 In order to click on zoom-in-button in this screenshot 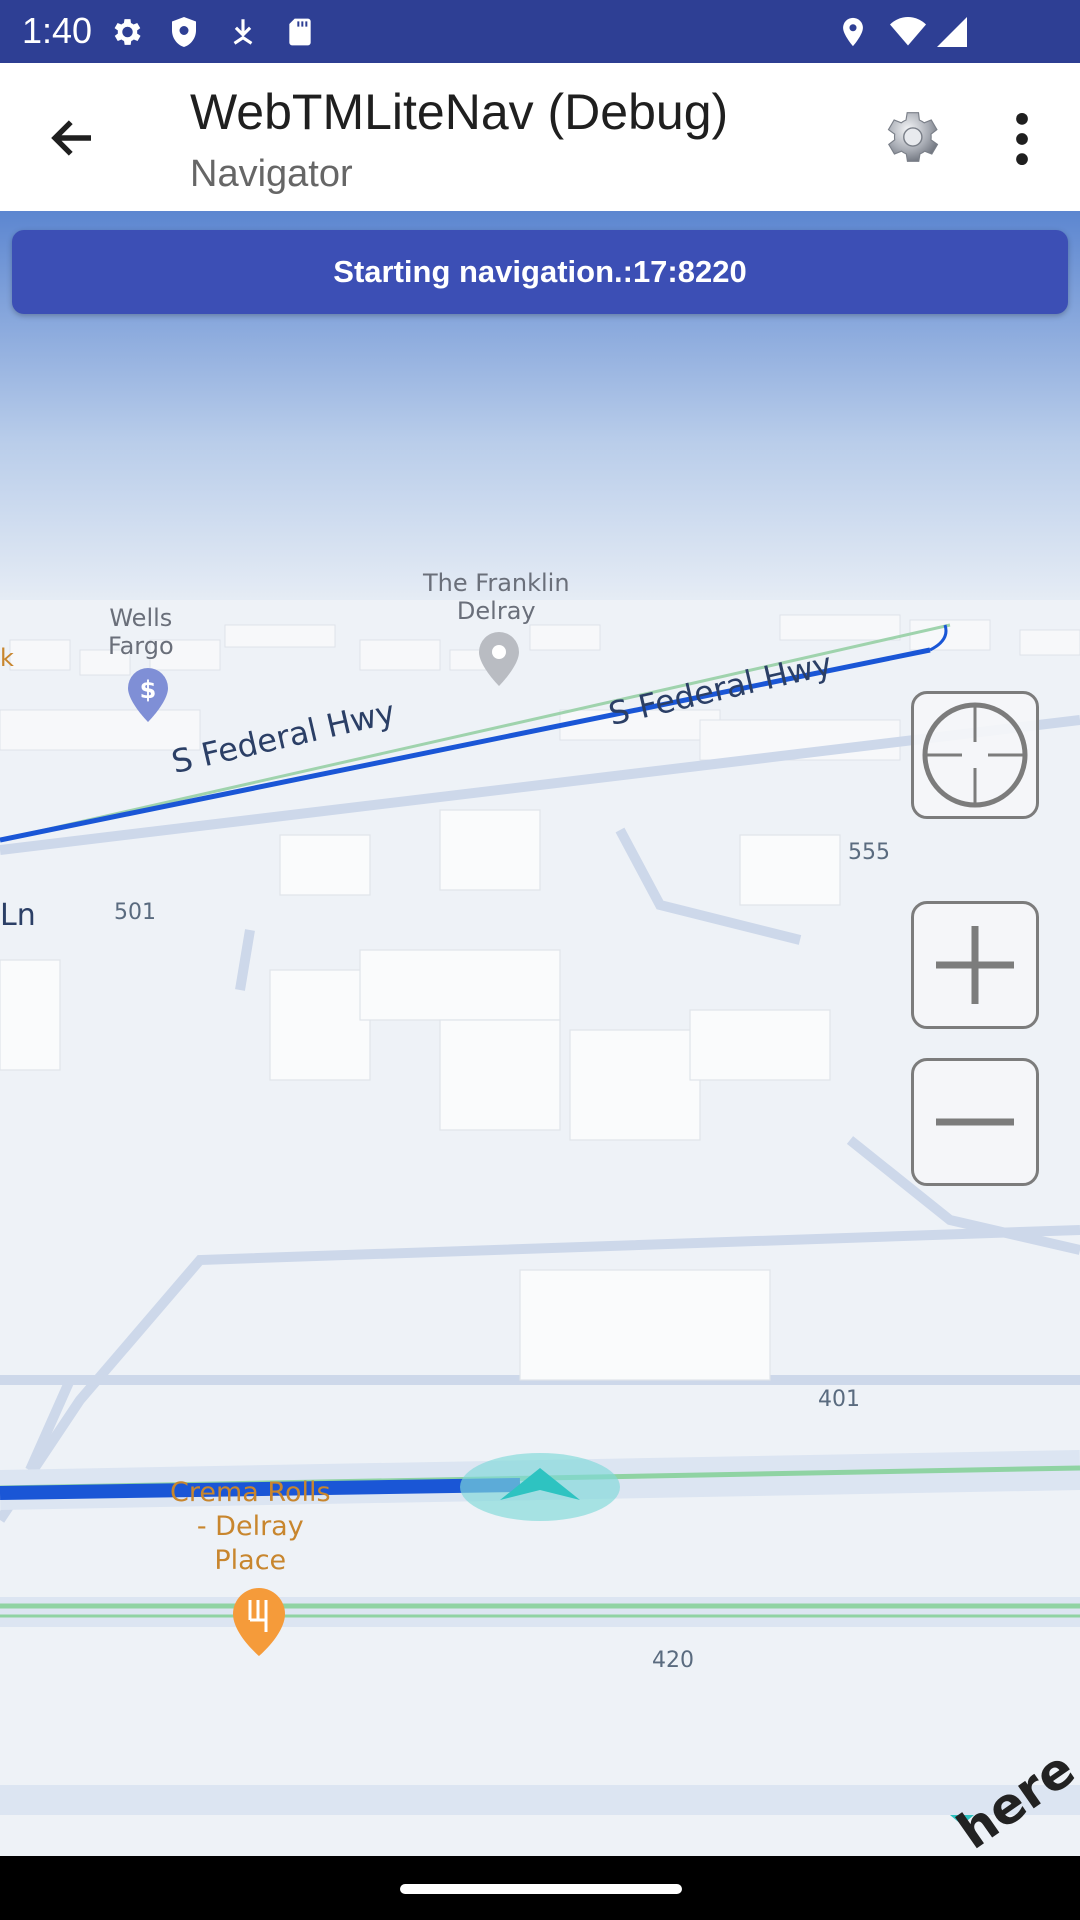, I will do `click(975, 965)`.